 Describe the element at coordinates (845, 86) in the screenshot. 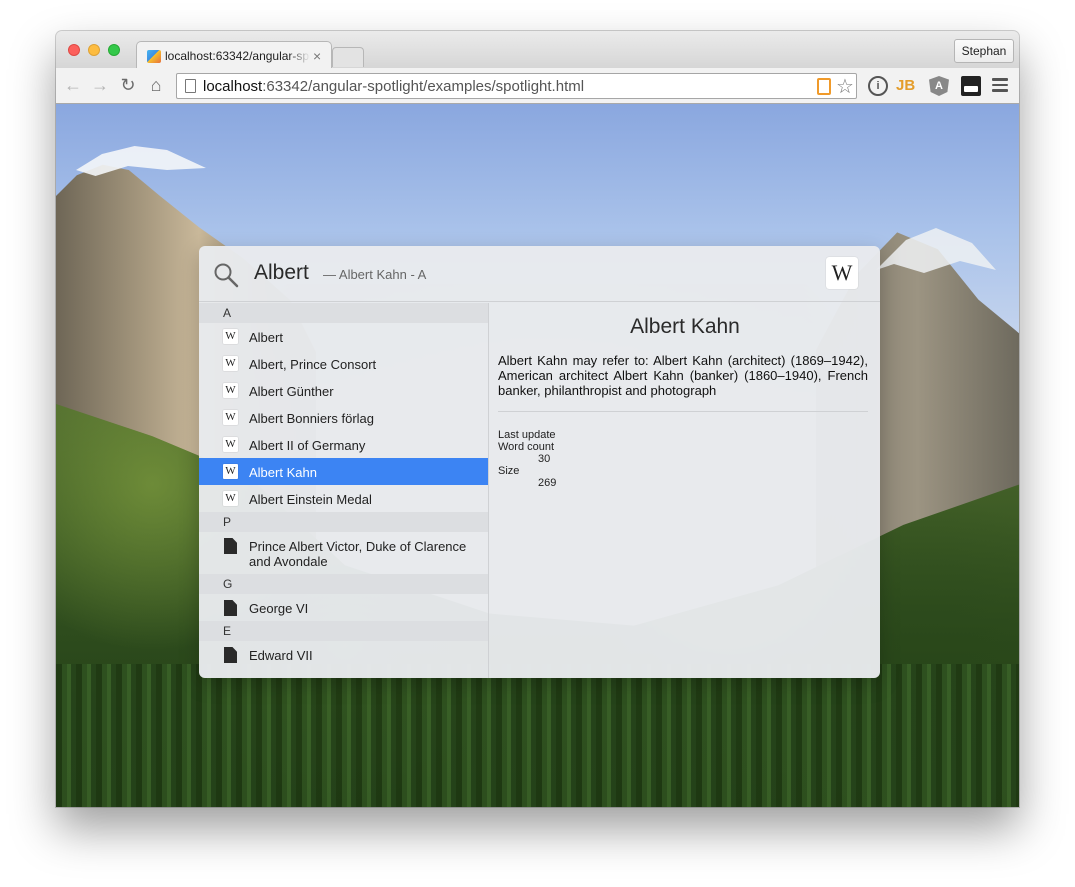

I see `bookmark-star-icon: ☆` at that location.